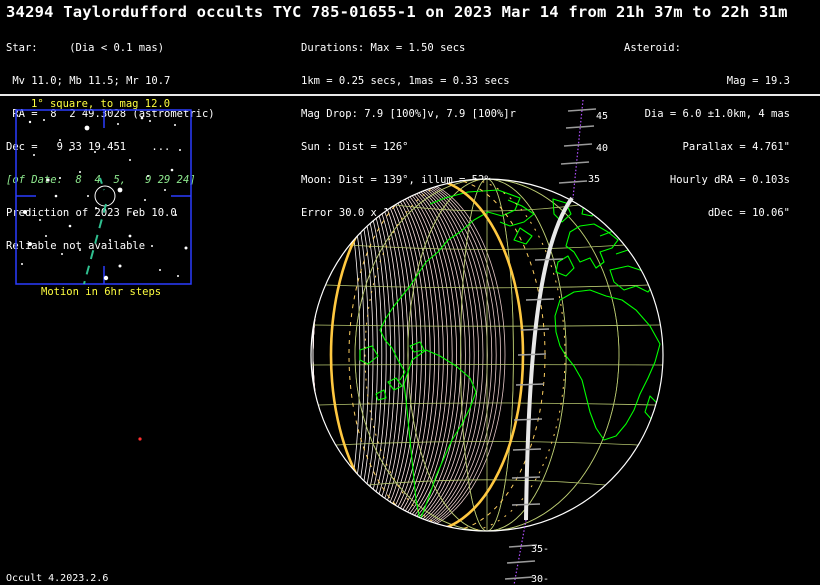 This screenshot has height=585, width=820. Describe the element at coordinates (140, 439) in the screenshot. I see `sun-marker` at that location.